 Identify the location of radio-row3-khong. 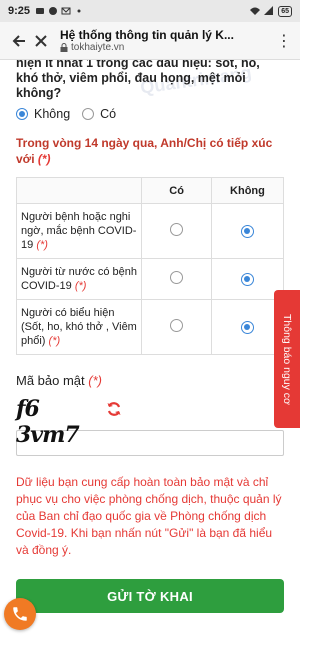
(247, 327).